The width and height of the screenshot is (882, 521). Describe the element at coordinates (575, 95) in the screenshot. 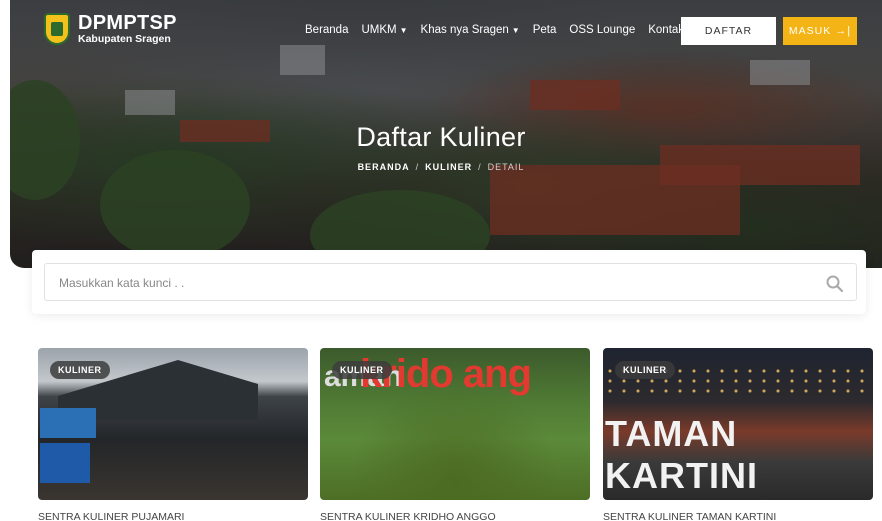

I see `hero-roof` at that location.